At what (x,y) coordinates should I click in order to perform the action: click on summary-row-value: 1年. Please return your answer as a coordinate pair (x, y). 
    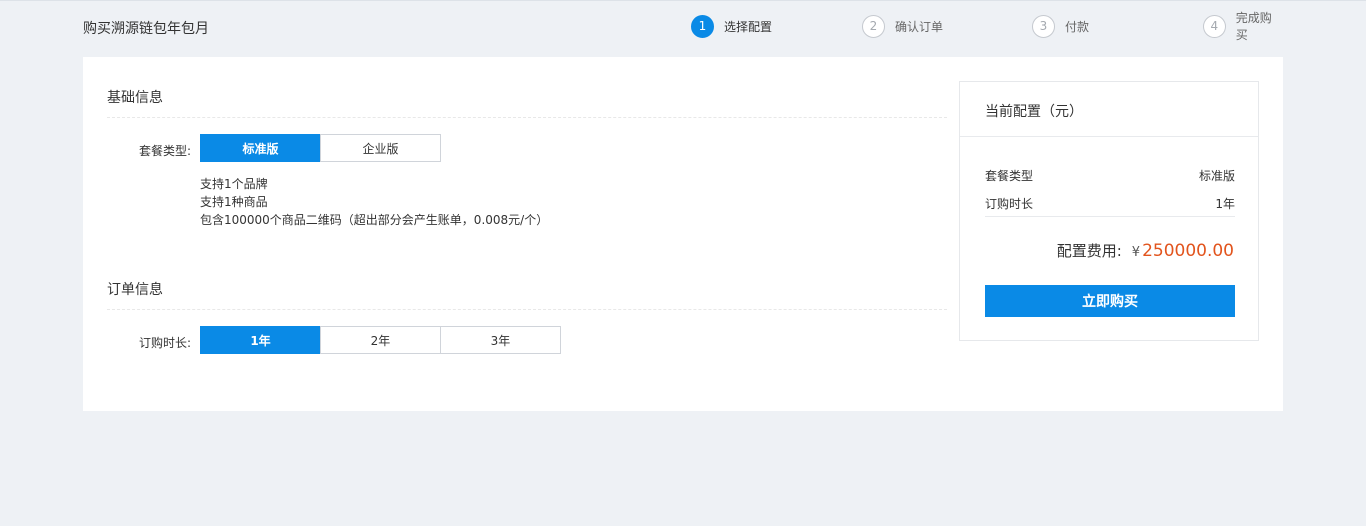
    Looking at the image, I should click on (1225, 204).